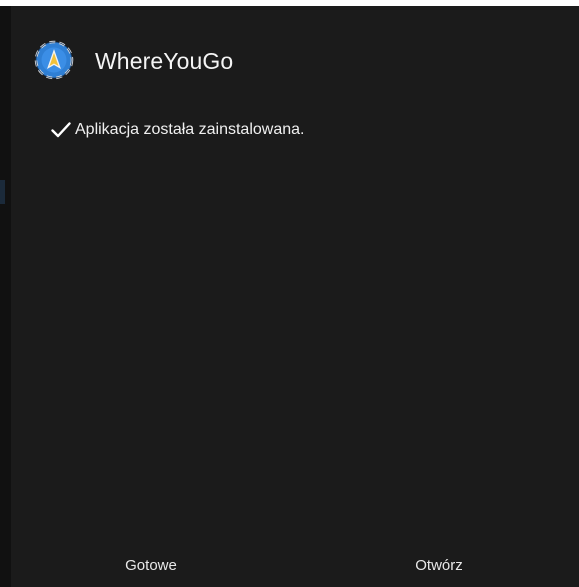  Describe the element at coordinates (54, 60) in the screenshot. I see `compass-globe-icon` at that location.